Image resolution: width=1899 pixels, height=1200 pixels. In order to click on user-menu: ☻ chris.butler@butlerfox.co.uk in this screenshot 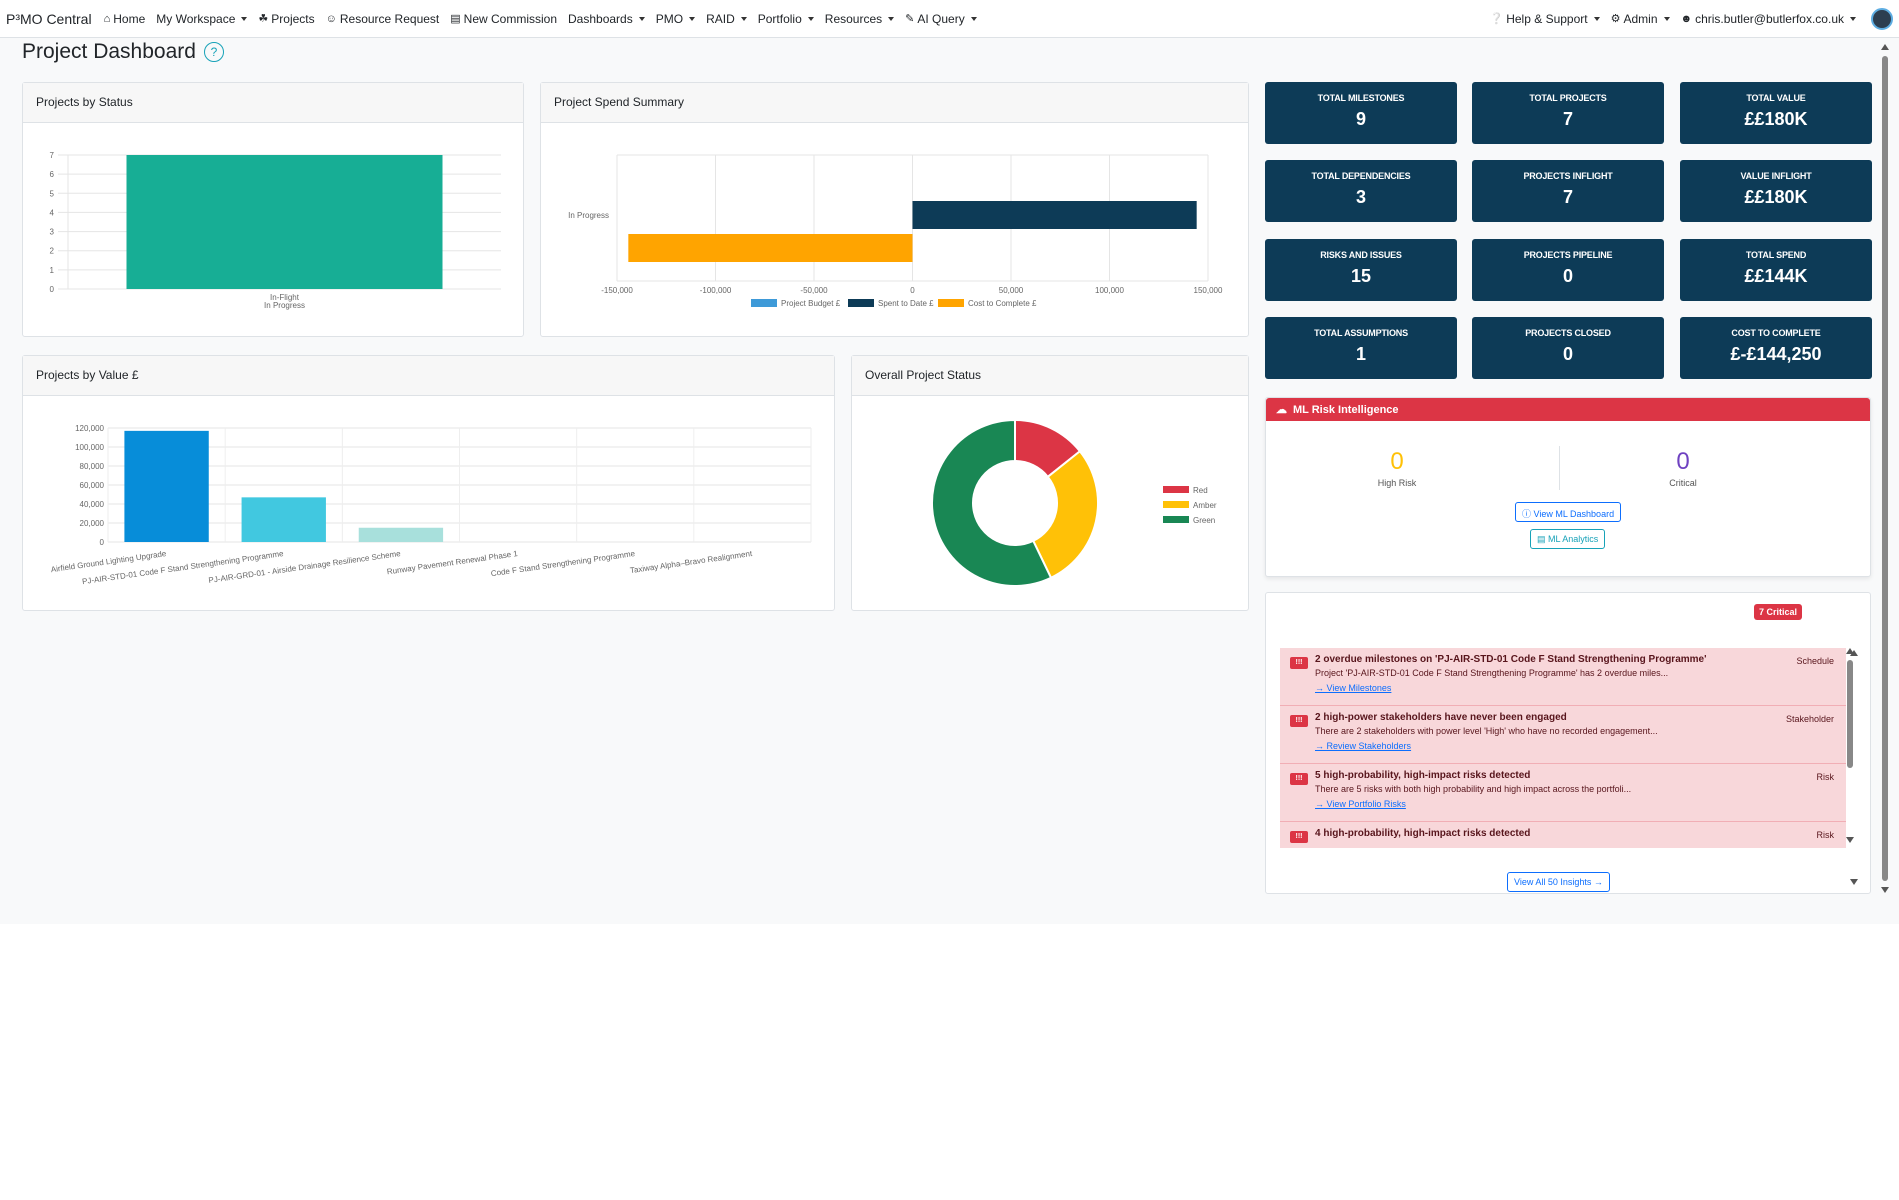, I will do `click(1768, 18)`.